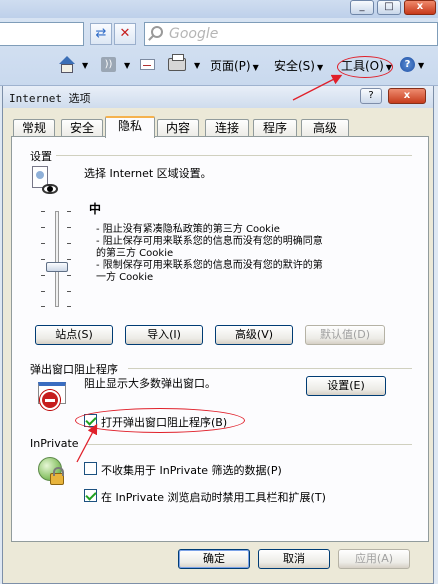 Image resolution: width=438 pixels, height=584 pixels. What do you see at coordinates (374, 559) in the screenshot?
I see `apply-button: 应用(A)` at bounding box center [374, 559].